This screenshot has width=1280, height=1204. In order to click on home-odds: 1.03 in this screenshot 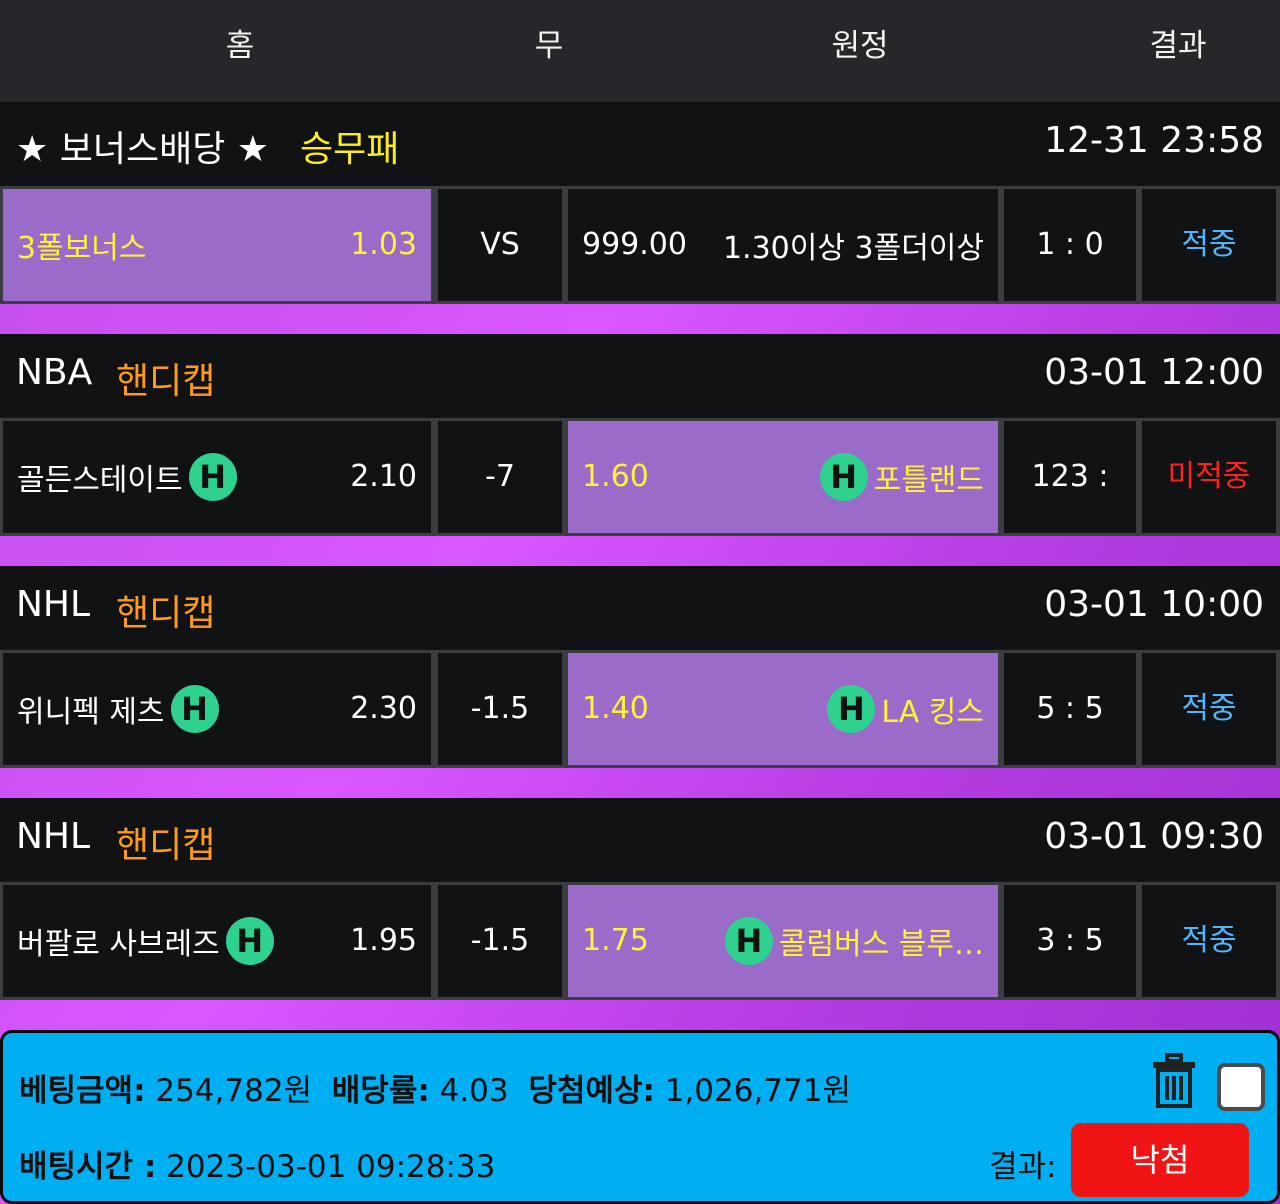, I will do `click(383, 244)`.